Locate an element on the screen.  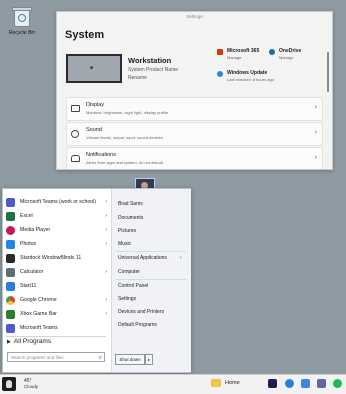
recycle-bin-shortcut: Recycle Bin is located at coordinates (22, 21).